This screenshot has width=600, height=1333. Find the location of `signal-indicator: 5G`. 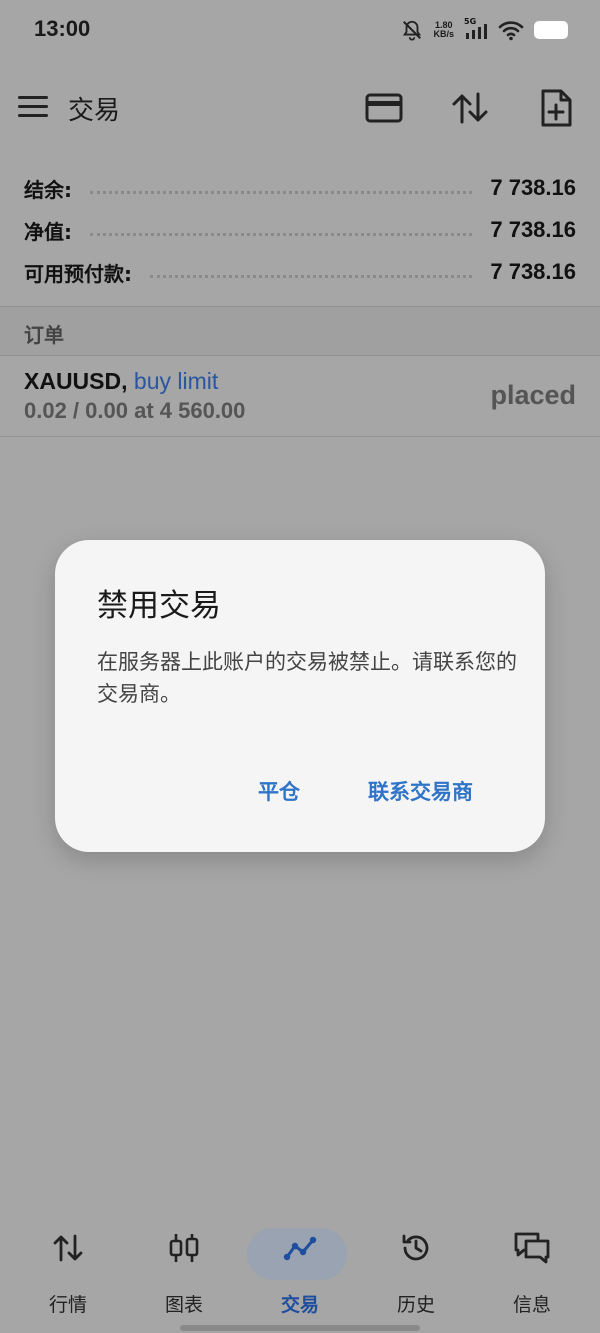

signal-indicator: 5G is located at coordinates (476, 29).